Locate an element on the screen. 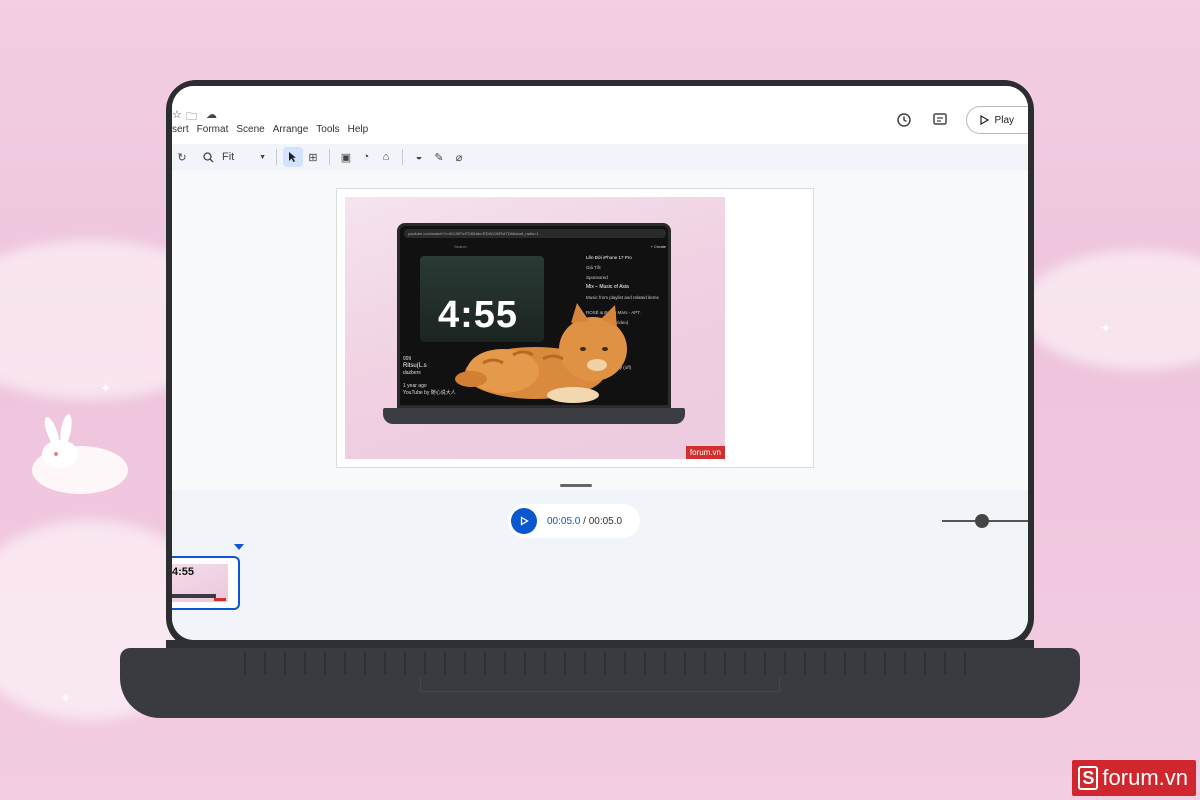 The image size is (1200, 800). current-time: 00:05.0 is located at coordinates (564, 521).